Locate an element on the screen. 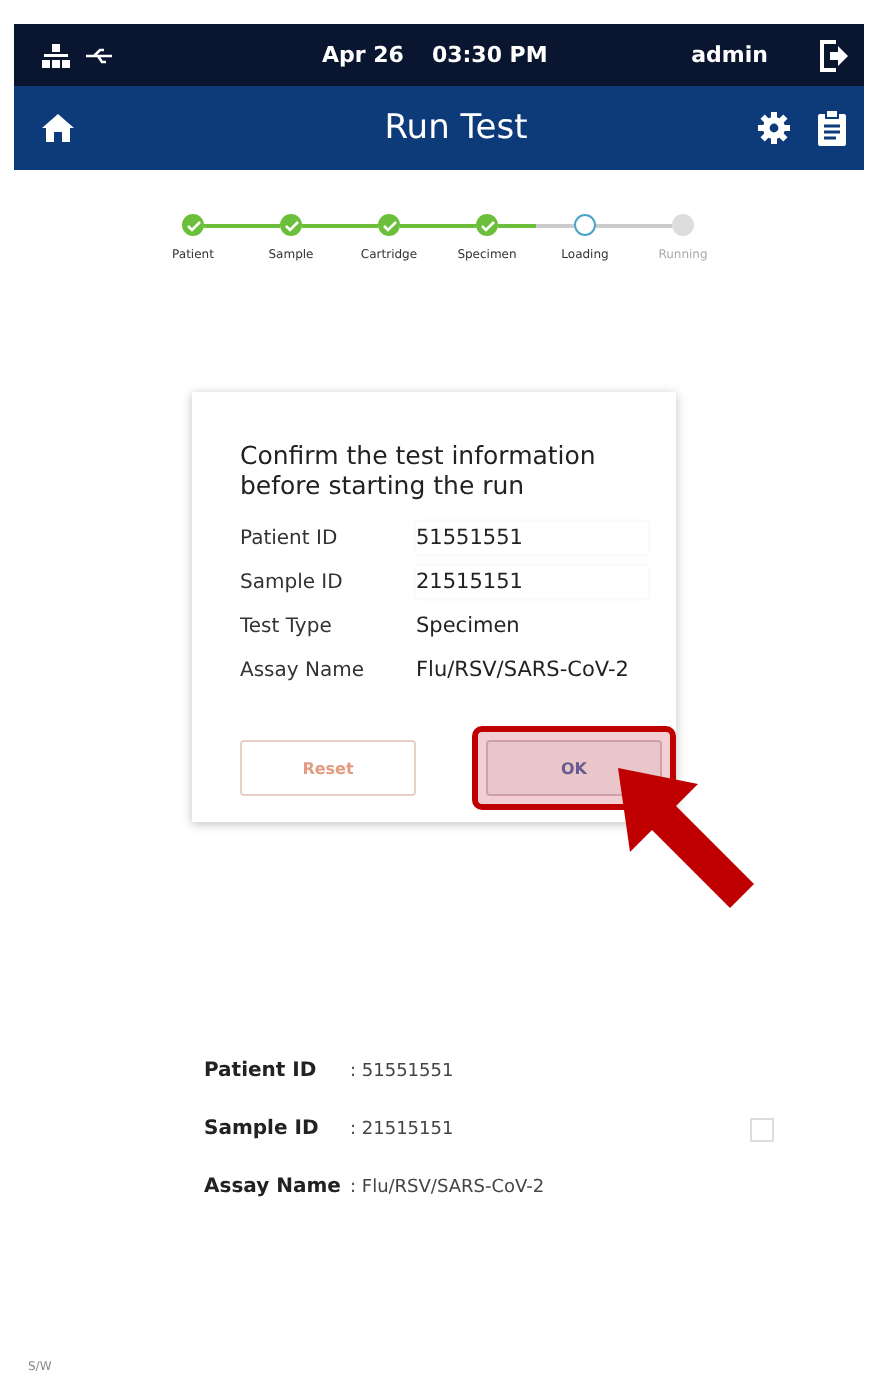  logout-icon is located at coordinates (834, 55).